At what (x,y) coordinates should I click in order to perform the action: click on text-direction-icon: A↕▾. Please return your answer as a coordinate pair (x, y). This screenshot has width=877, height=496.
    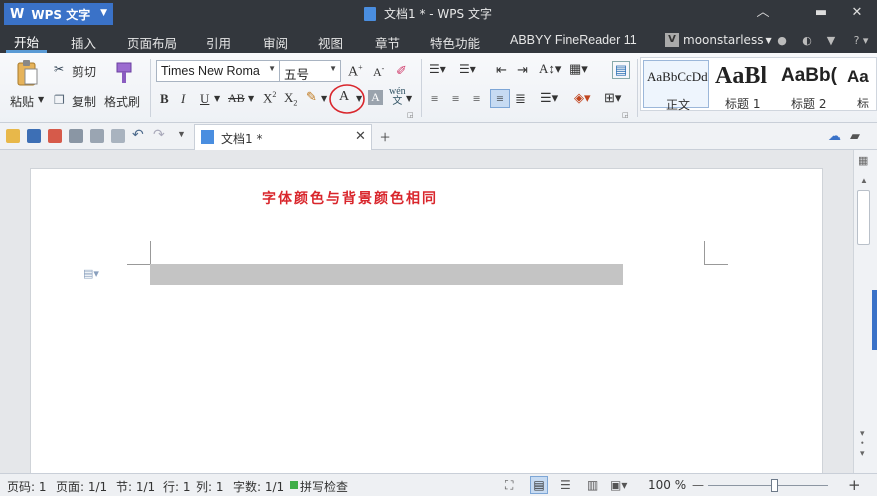
    Looking at the image, I should click on (550, 69).